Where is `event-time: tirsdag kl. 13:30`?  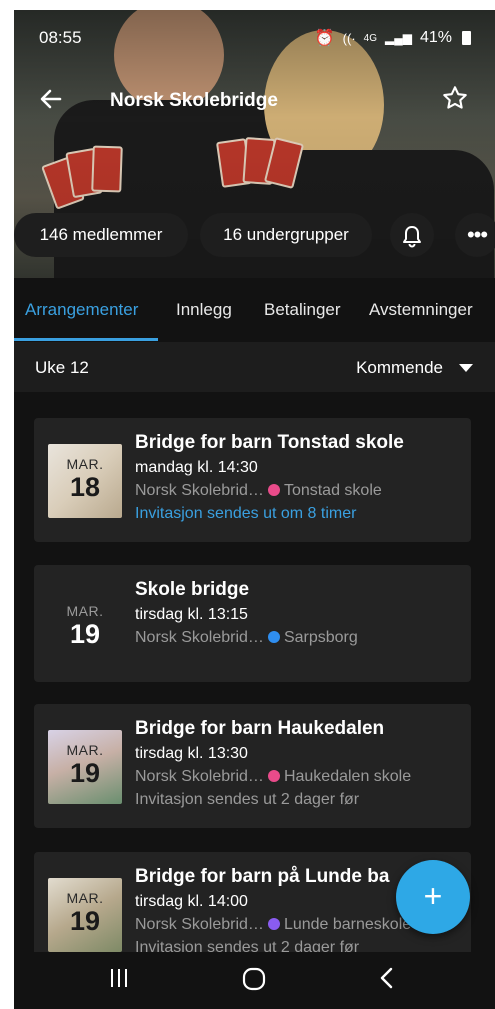
event-time: tirsdag kl. 13:30 is located at coordinates (191, 753).